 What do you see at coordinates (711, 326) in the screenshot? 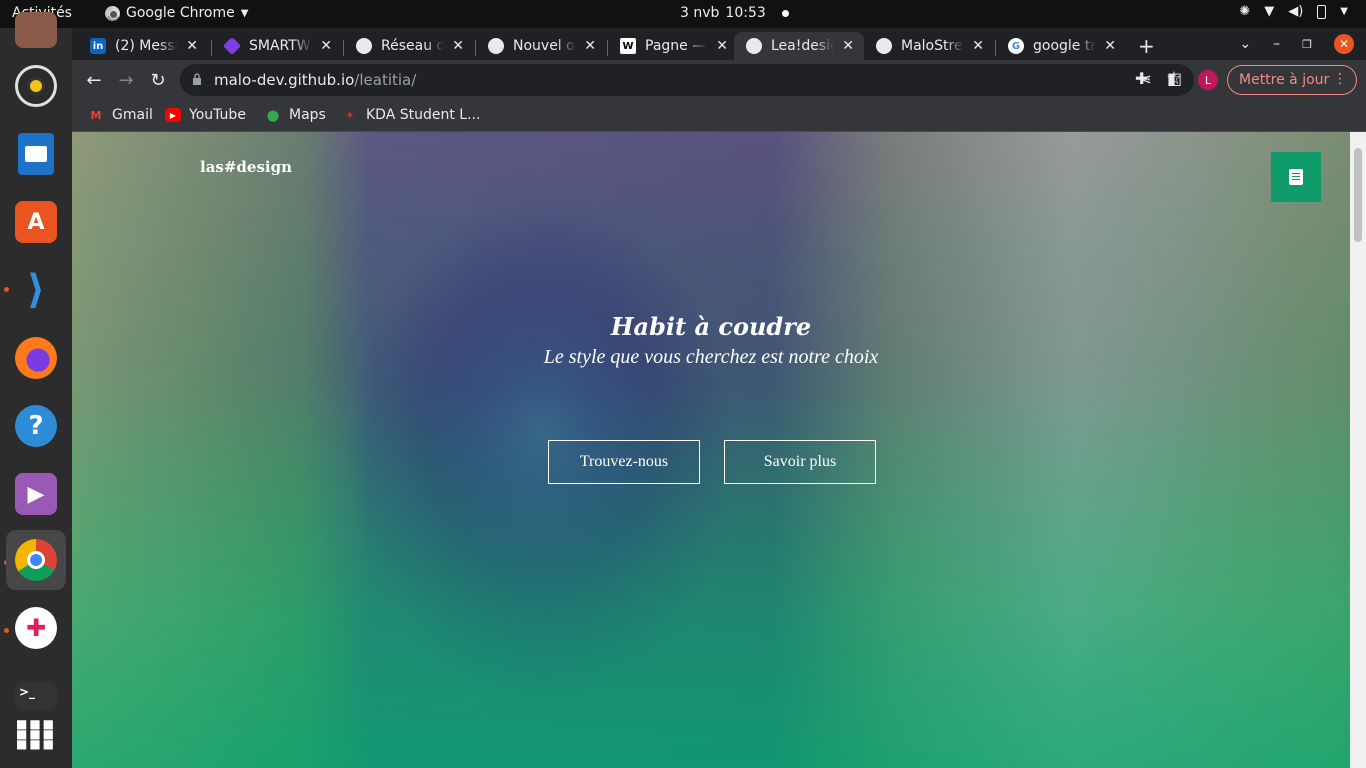
I see `hero-title: Habit à coudre` at bounding box center [711, 326].